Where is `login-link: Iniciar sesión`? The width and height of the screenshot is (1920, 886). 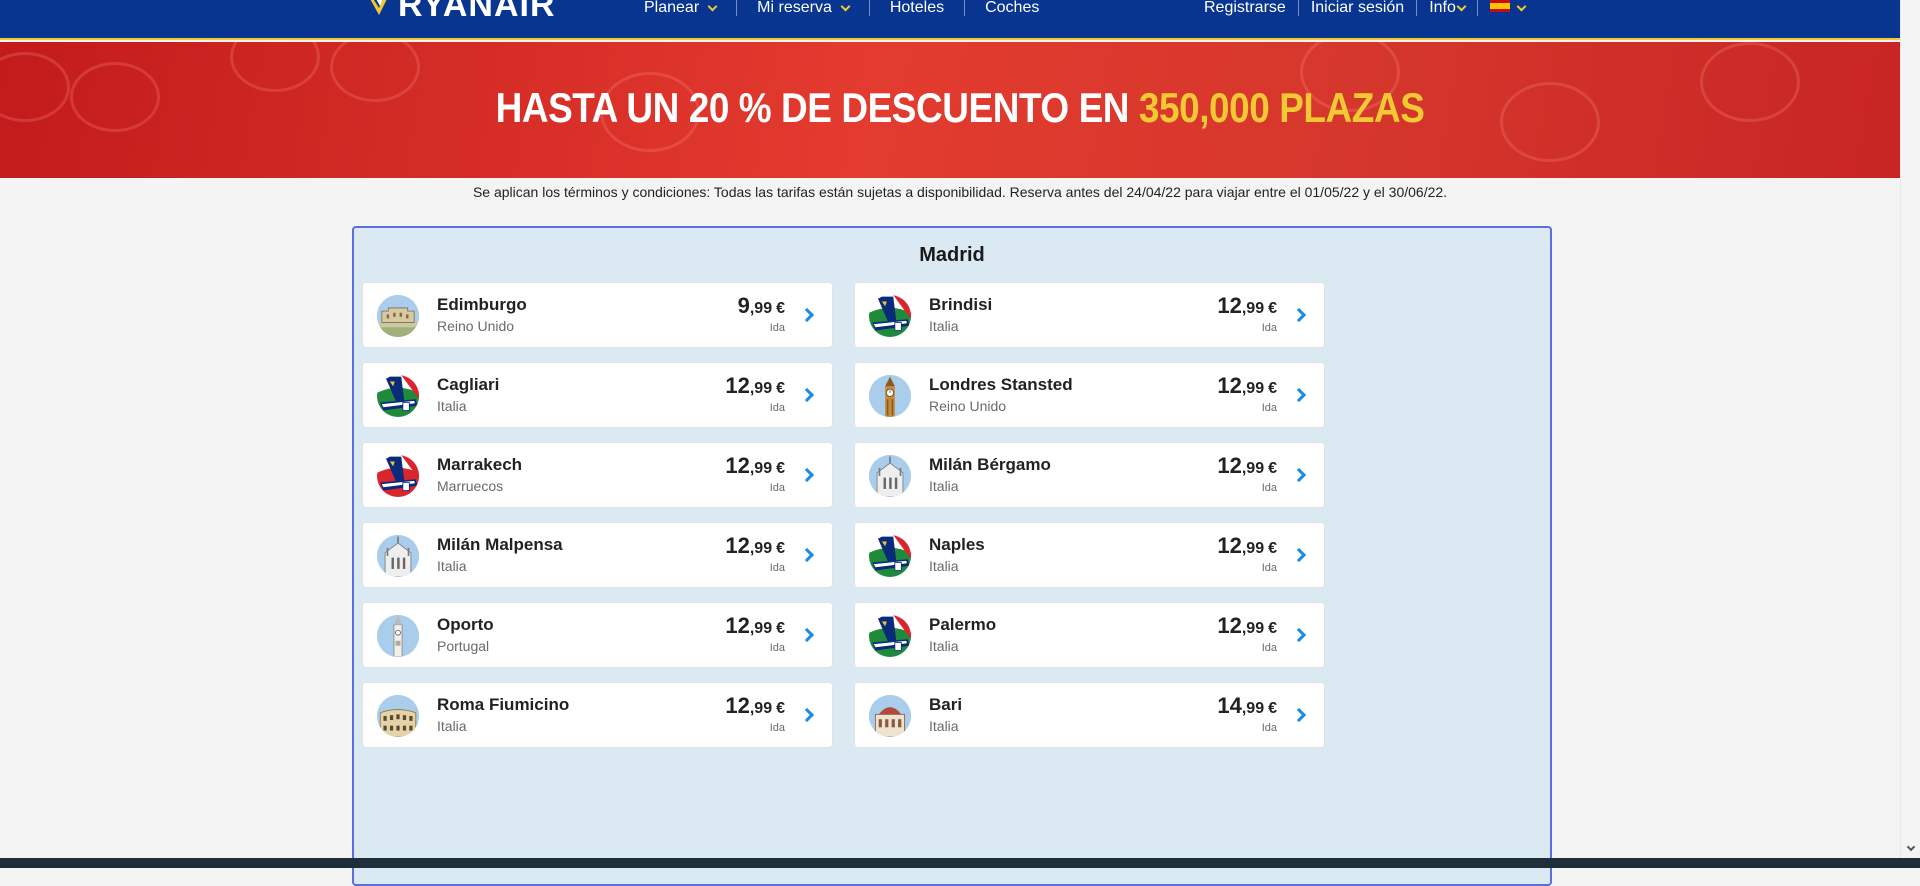
login-link: Iniciar sesión is located at coordinates (1358, 8).